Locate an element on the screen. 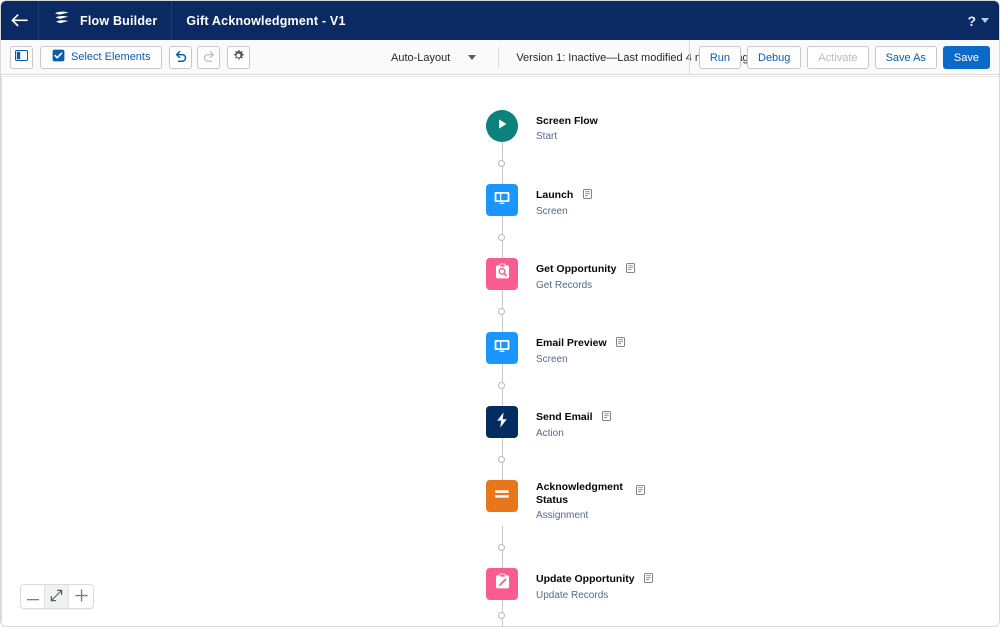  flow-node-text: Acknowledgment Status Assignment is located at coordinates (590, 501).